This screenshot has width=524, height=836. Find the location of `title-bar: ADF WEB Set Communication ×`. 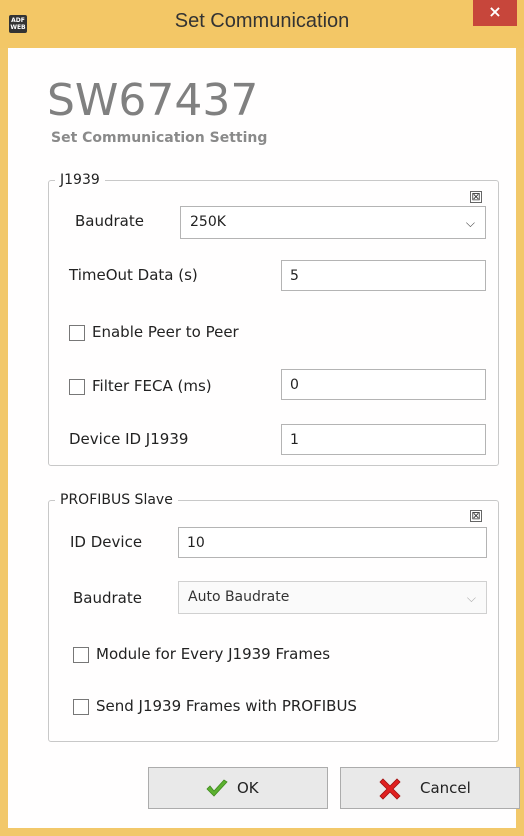

title-bar: ADF WEB Set Communication × is located at coordinates (262, 24).